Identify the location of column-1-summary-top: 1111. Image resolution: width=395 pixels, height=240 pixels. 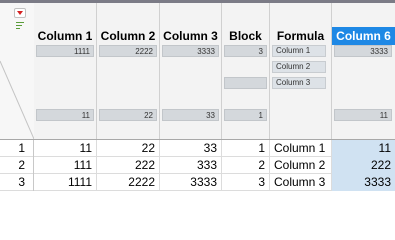
(65, 51).